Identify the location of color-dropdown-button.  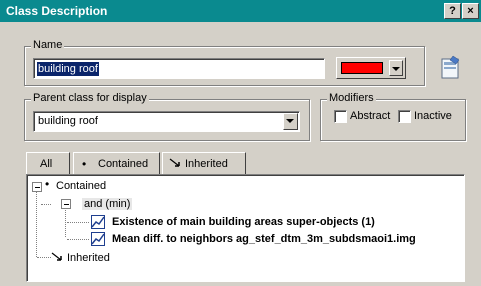
(396, 68).